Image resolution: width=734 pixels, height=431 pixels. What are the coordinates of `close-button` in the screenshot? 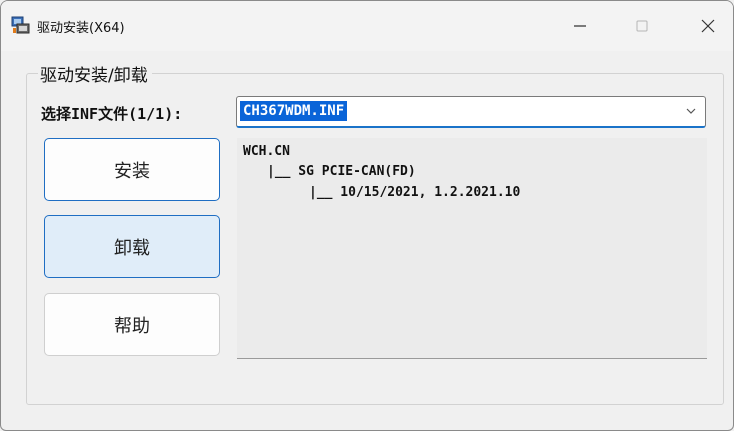 It's located at (708, 26).